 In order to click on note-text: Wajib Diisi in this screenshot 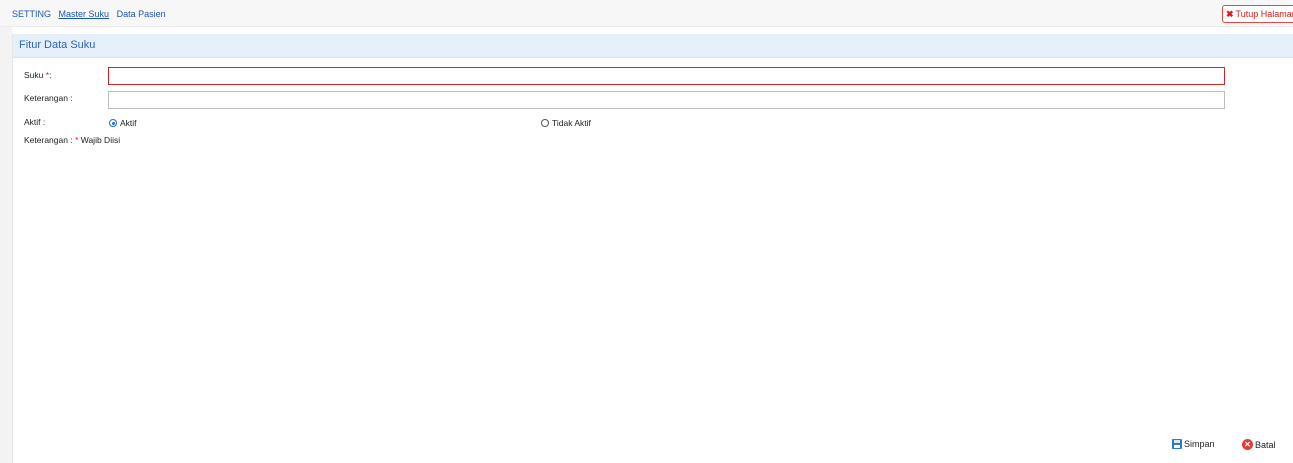, I will do `click(100, 140)`.